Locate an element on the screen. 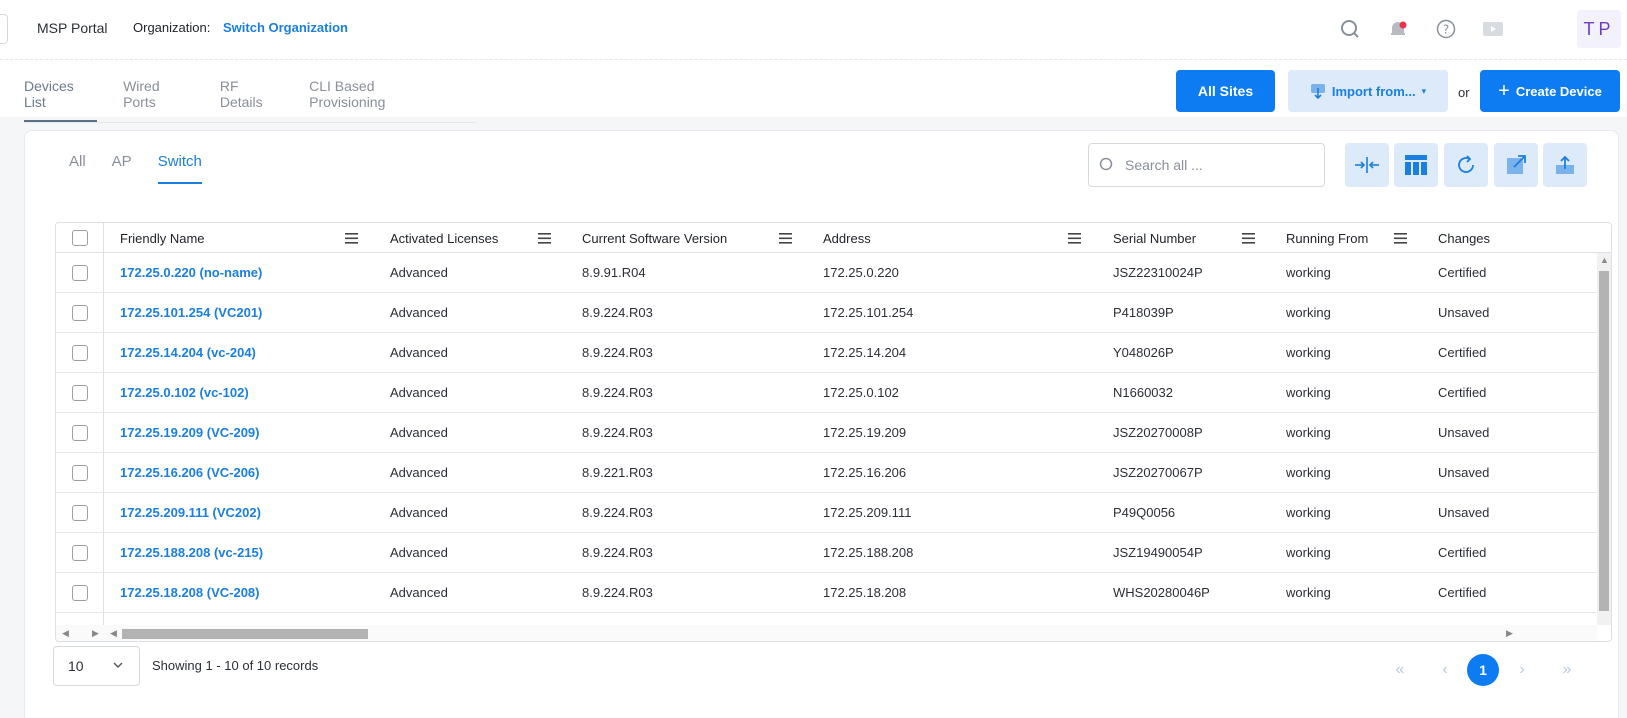  horizontal-scrollbar: ◀ ▶ ◀ ▶ is located at coordinates (826, 633).